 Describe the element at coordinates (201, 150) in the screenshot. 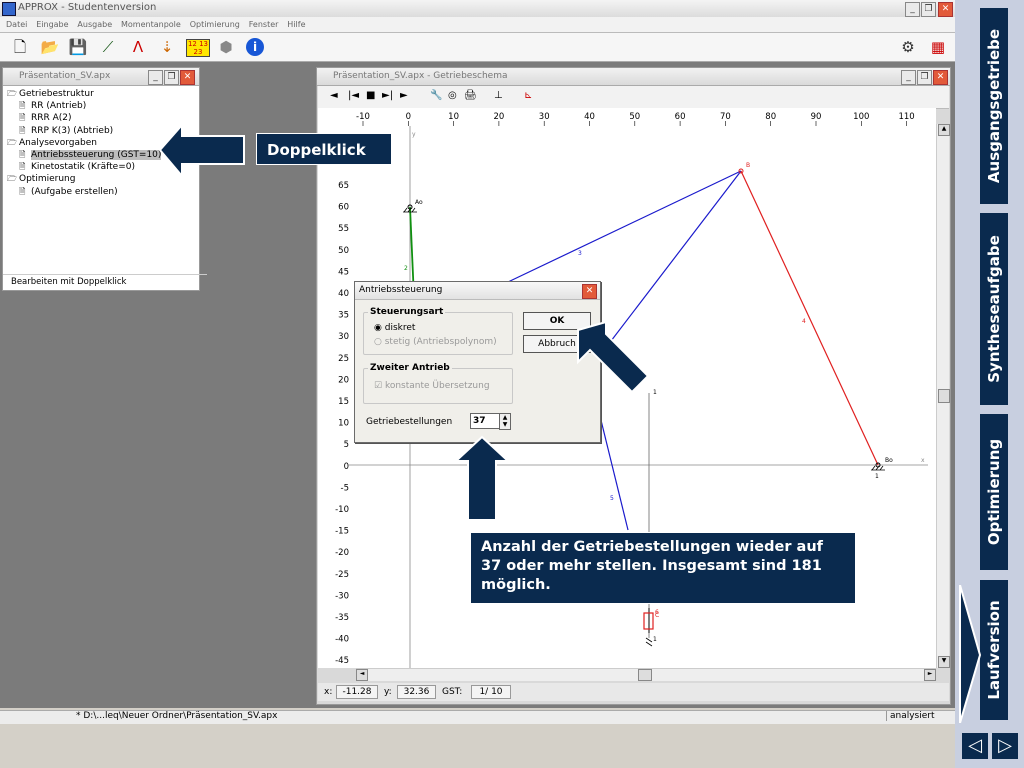

I see `arrow-left-icon` at that location.